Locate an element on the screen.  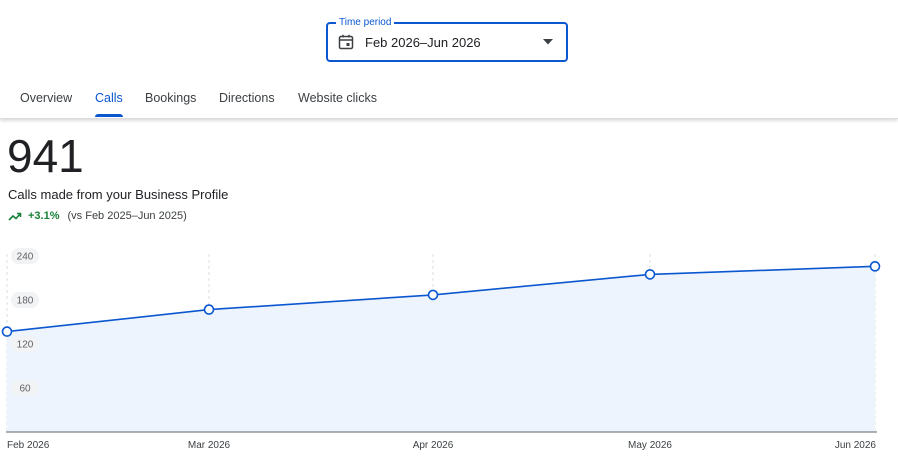
y-tick-label: 240 is located at coordinates (25, 257).